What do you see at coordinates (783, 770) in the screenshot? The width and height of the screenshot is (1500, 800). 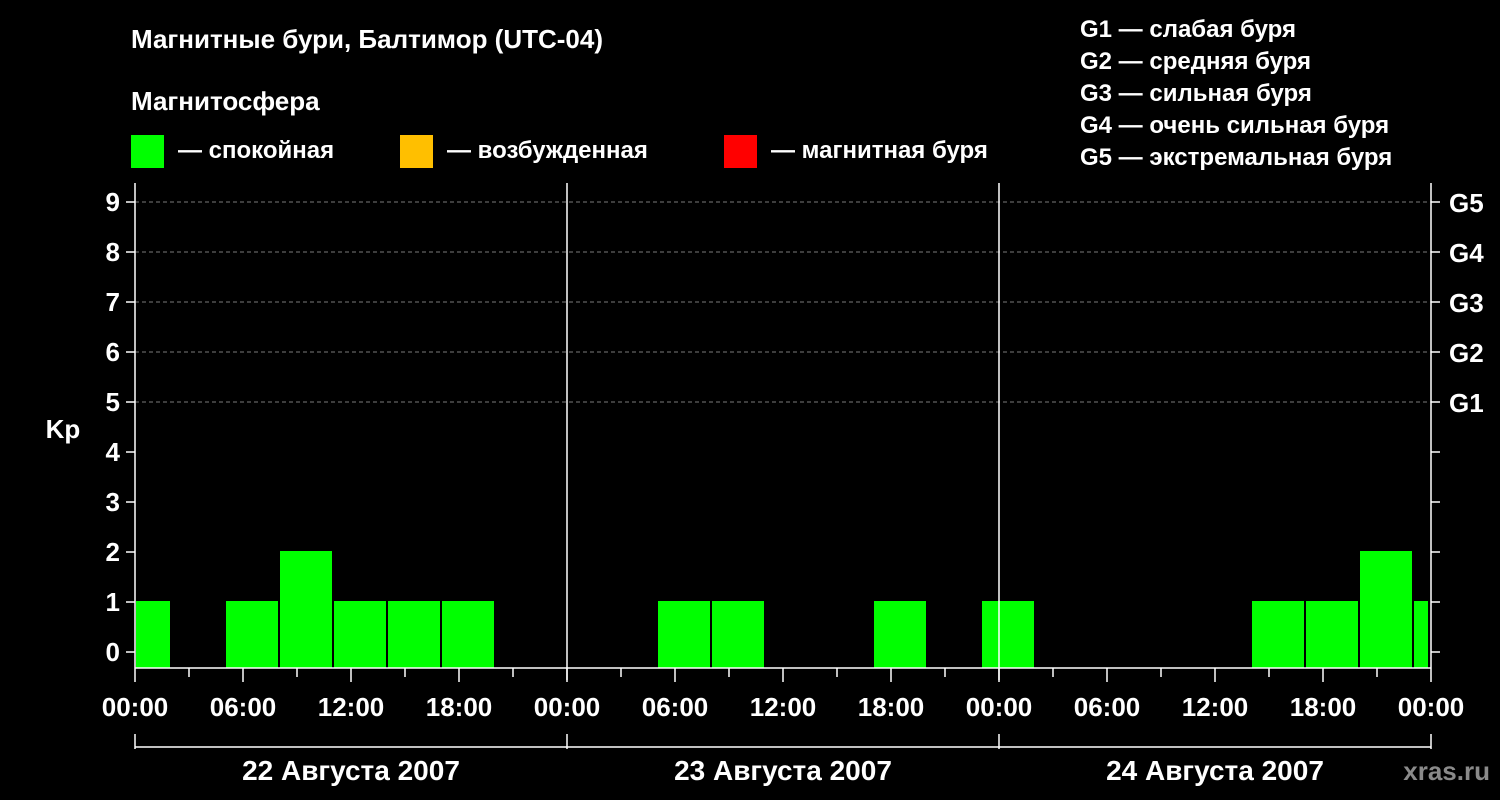 I see `day-label: 23 Августа 2007` at bounding box center [783, 770].